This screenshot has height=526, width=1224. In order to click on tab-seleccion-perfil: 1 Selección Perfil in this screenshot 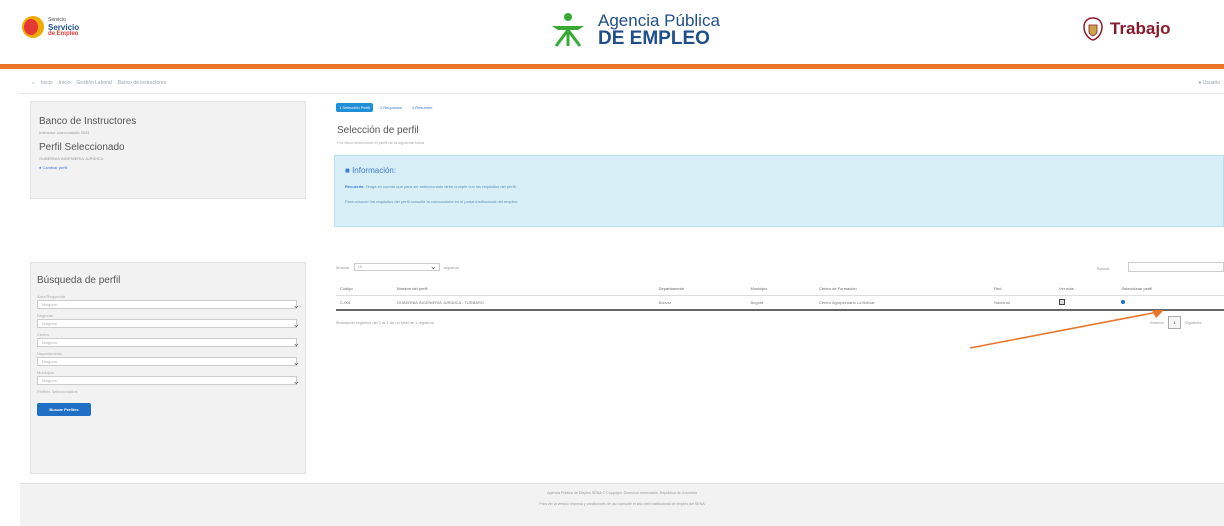, I will do `click(354, 107)`.